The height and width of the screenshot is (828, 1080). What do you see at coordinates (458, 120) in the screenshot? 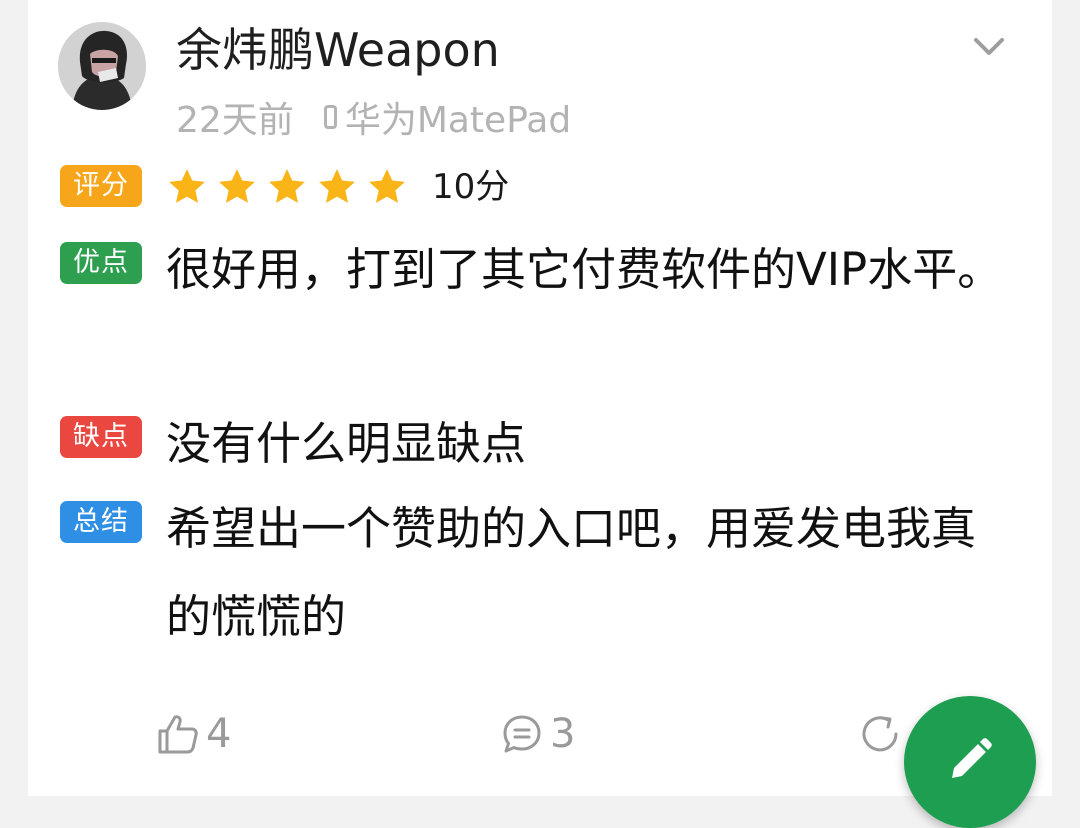
I see `device-name: 华为MatePad` at bounding box center [458, 120].